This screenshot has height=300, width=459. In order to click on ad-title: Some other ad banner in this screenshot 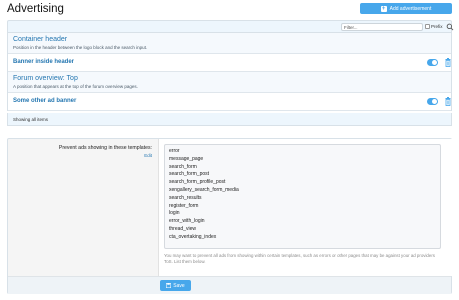, I will do `click(44, 101)`.